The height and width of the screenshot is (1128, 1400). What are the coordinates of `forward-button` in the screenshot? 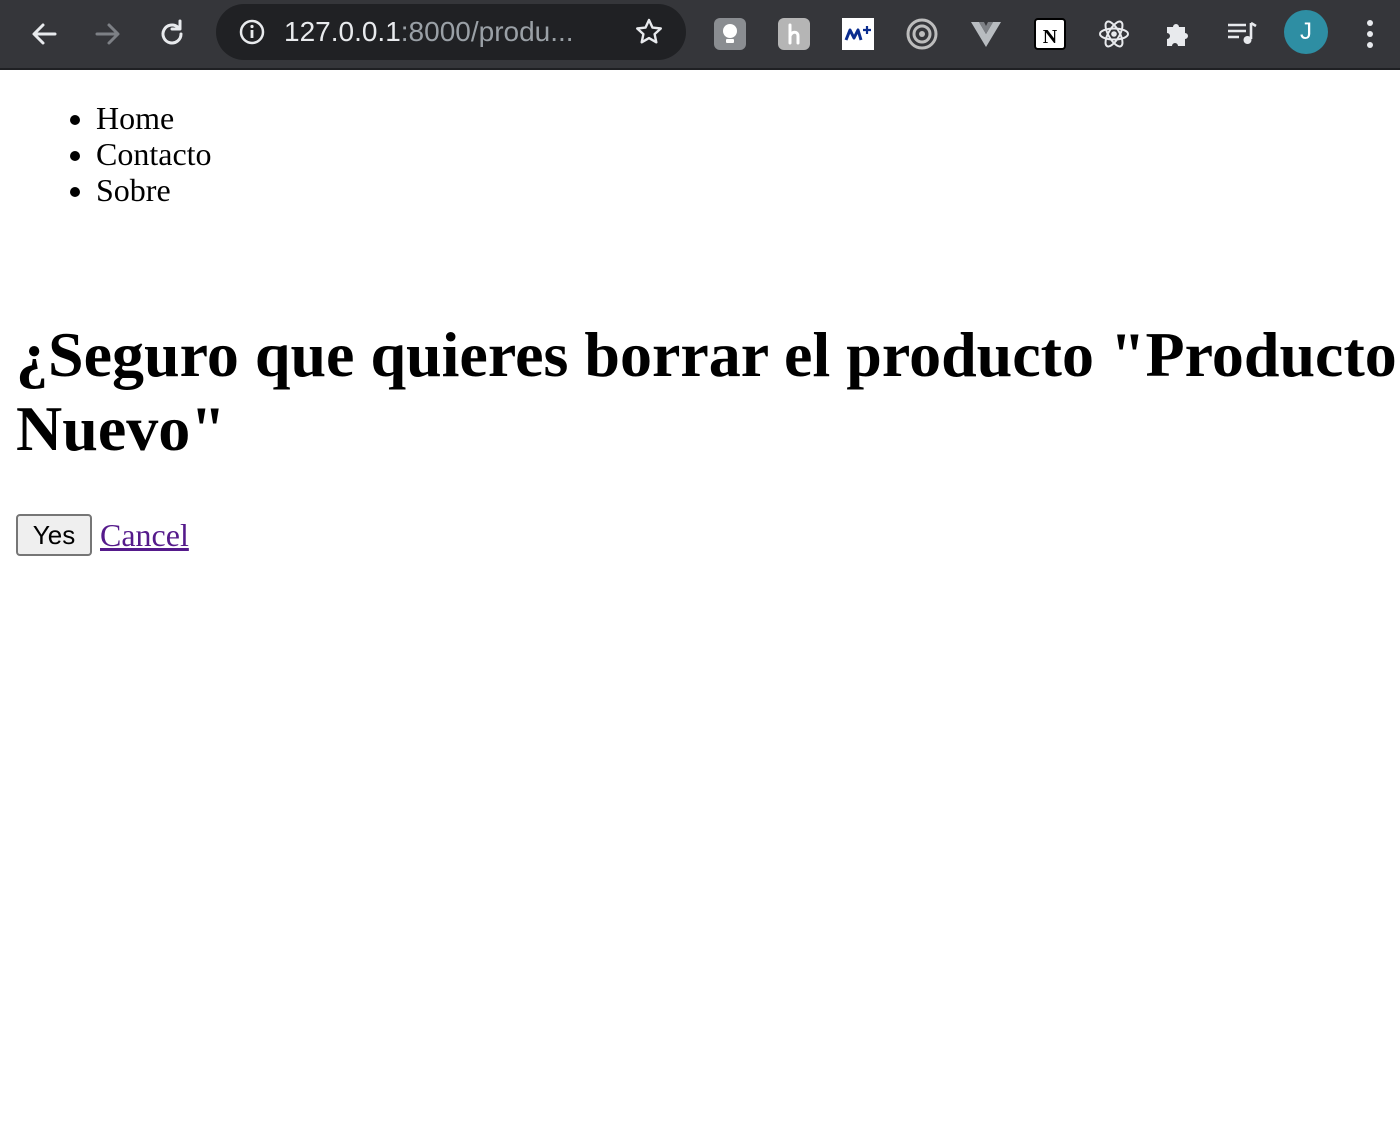 It's located at (108, 34).